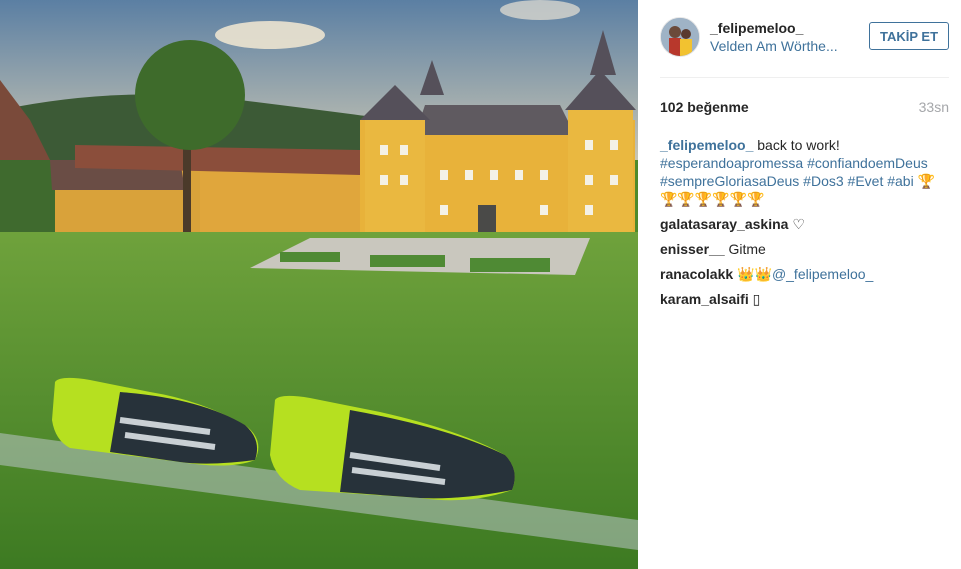 The image size is (961, 569). What do you see at coordinates (704, 107) in the screenshot?
I see `likes-count: 102 beğenme` at bounding box center [704, 107].